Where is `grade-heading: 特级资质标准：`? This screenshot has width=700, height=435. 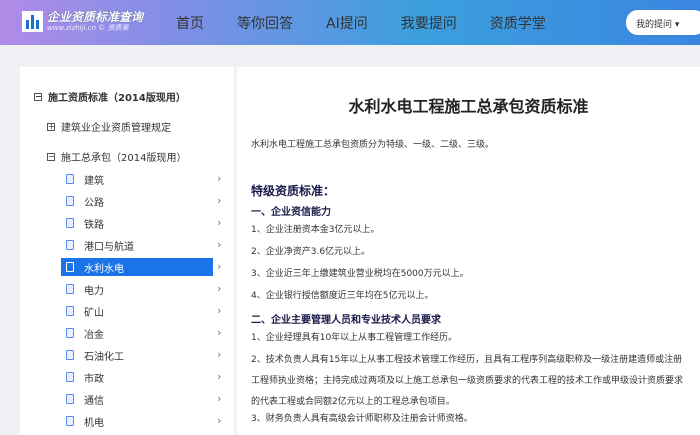
grade-heading: 特级资质标准： is located at coordinates (293, 191).